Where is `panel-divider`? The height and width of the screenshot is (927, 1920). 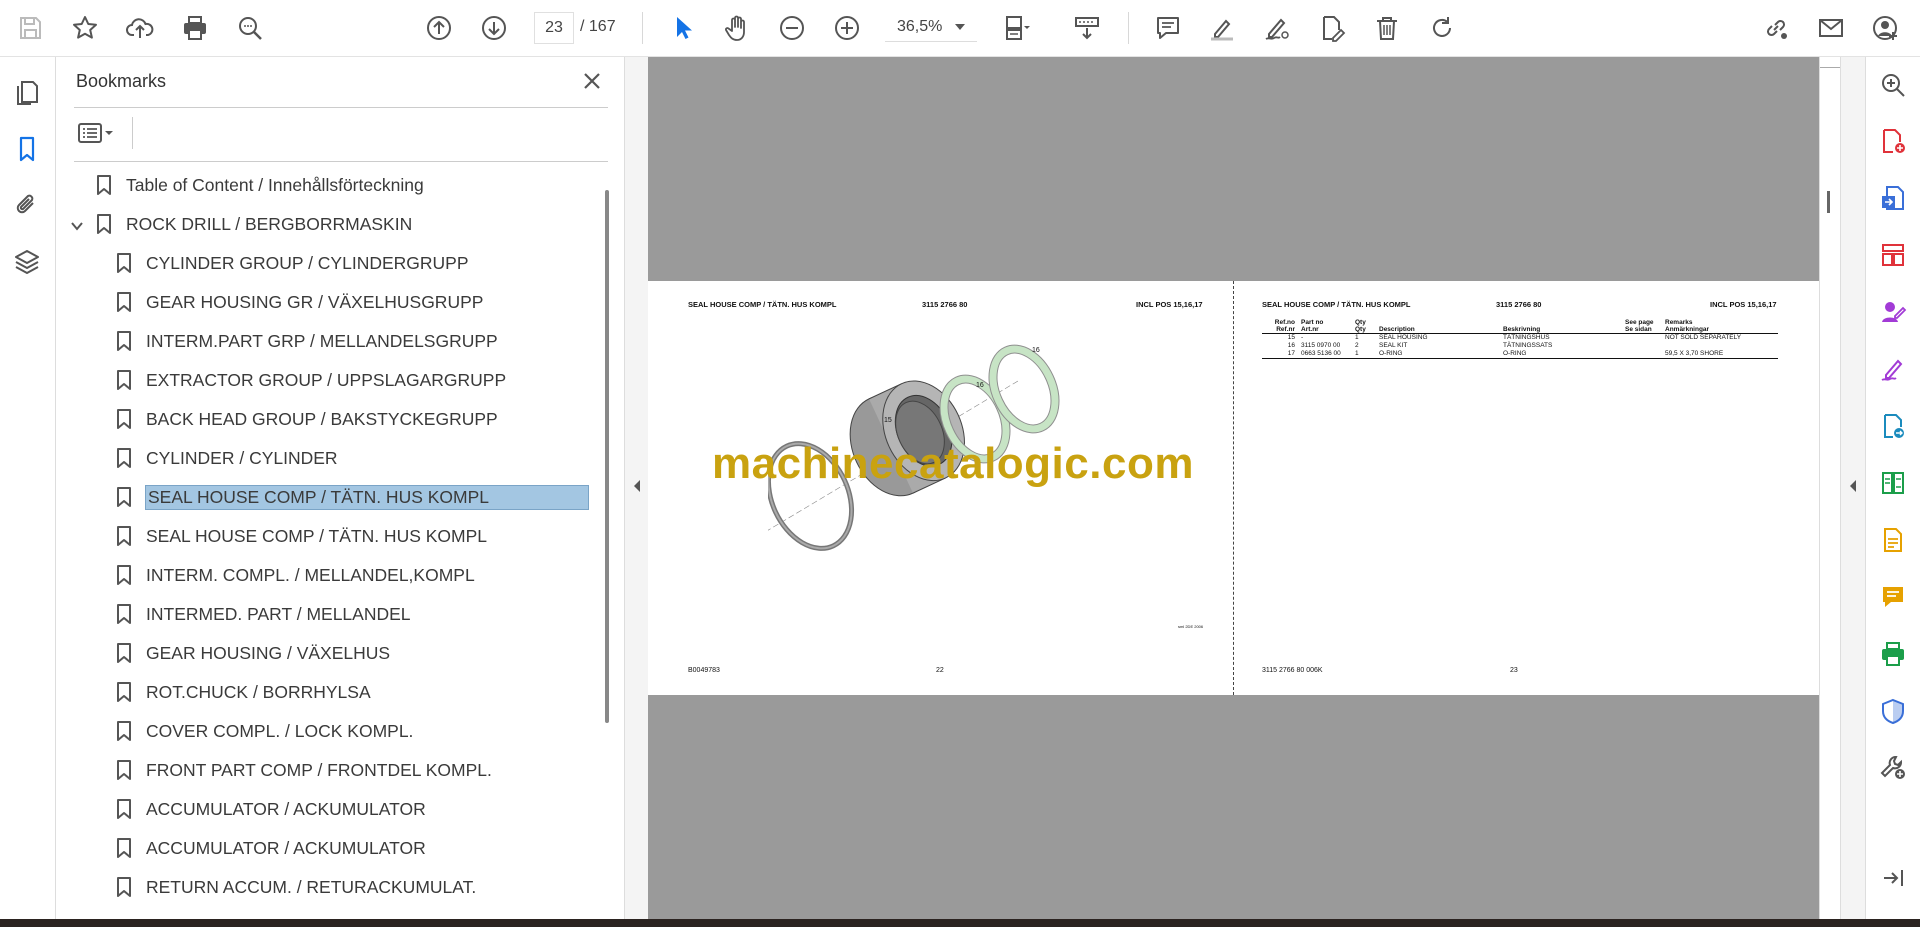 panel-divider is located at coordinates (636, 488).